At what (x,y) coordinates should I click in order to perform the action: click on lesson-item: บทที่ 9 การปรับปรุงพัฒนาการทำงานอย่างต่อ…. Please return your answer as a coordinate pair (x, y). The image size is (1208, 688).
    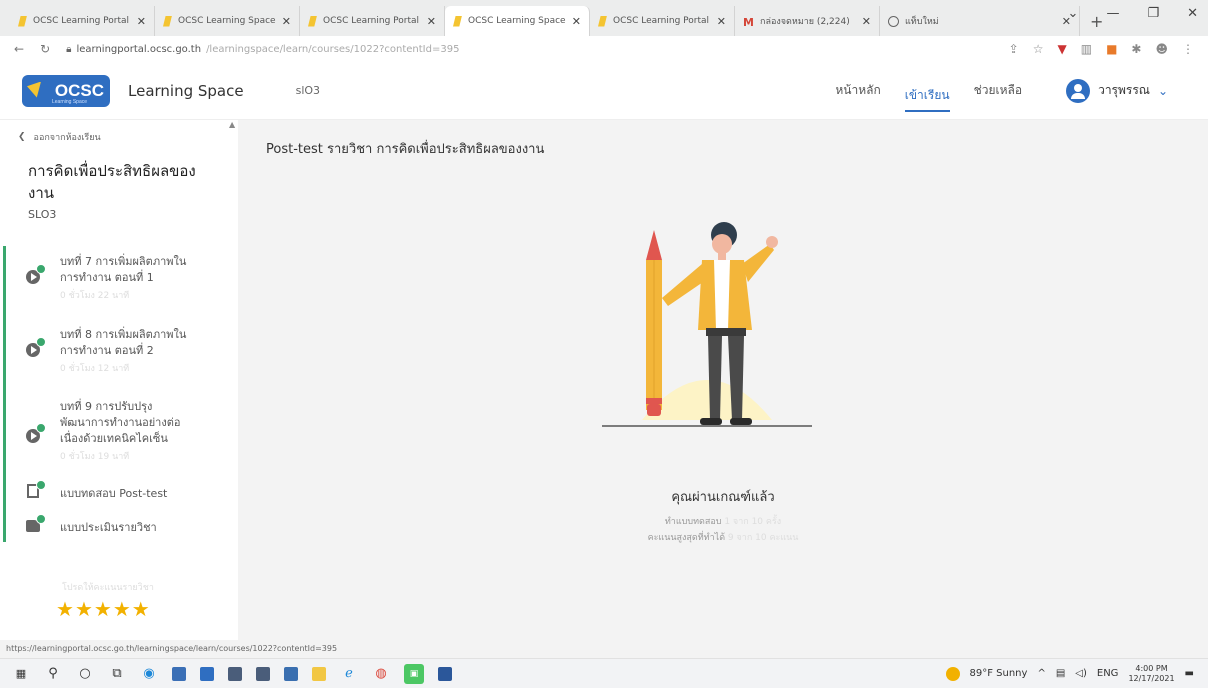
    Looking at the image, I should click on (113, 431).